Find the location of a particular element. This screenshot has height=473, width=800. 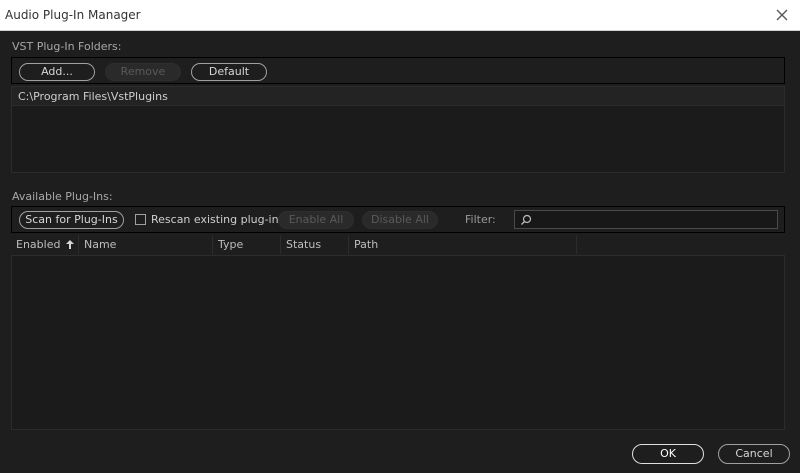

default-folder-button: Default is located at coordinates (229, 72).